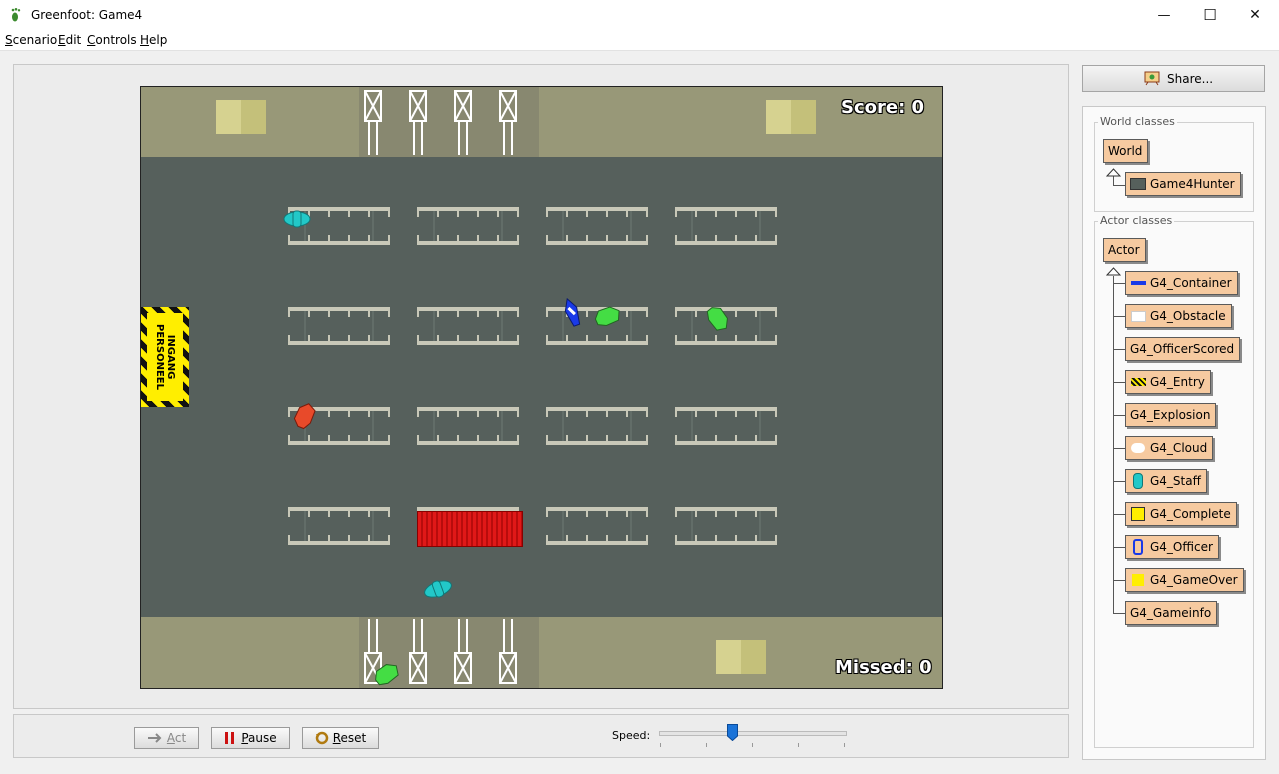 The height and width of the screenshot is (774, 1279). What do you see at coordinates (1138, 283) in the screenshot?
I see `container-icon` at bounding box center [1138, 283].